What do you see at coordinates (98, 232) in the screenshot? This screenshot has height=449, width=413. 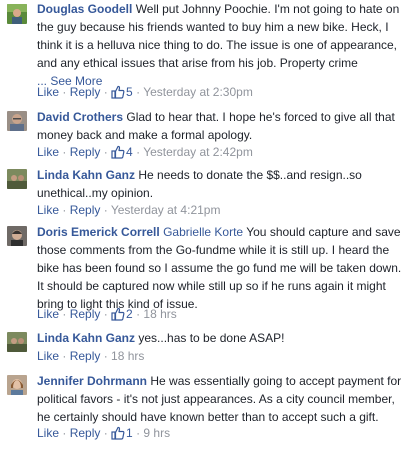 I see `comment-author: Doris Emerick Correll` at bounding box center [98, 232].